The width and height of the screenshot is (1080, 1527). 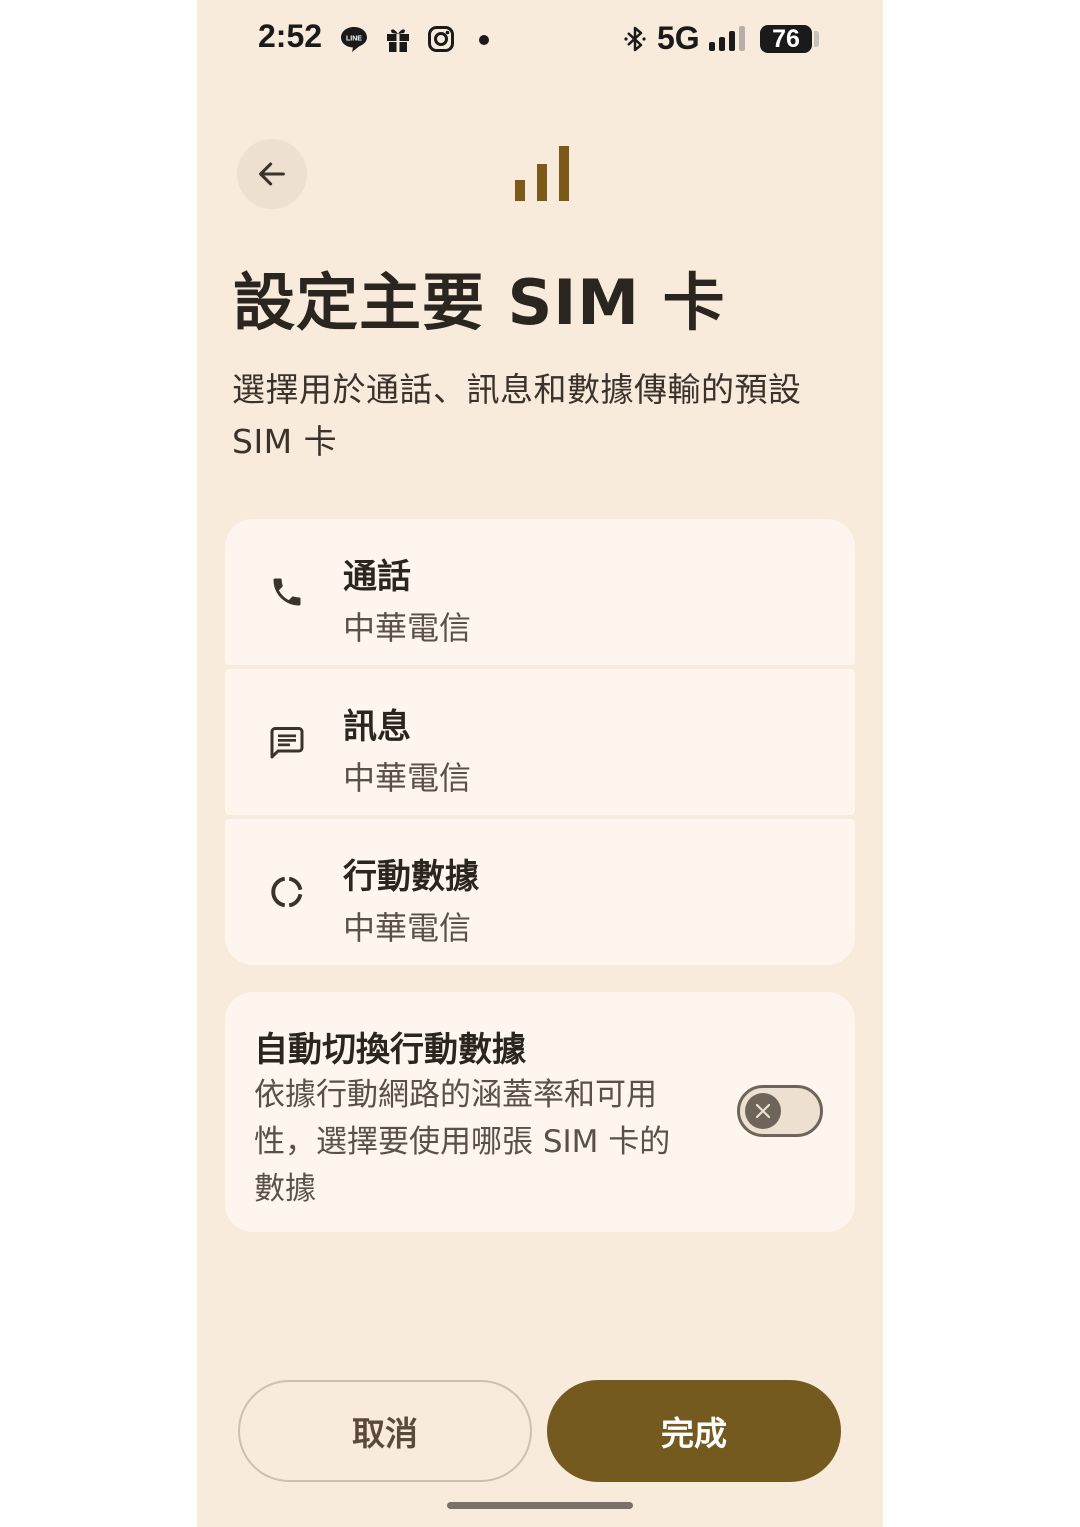 What do you see at coordinates (407, 628) in the screenshot?
I see `pref-value-calls: 中華電信` at bounding box center [407, 628].